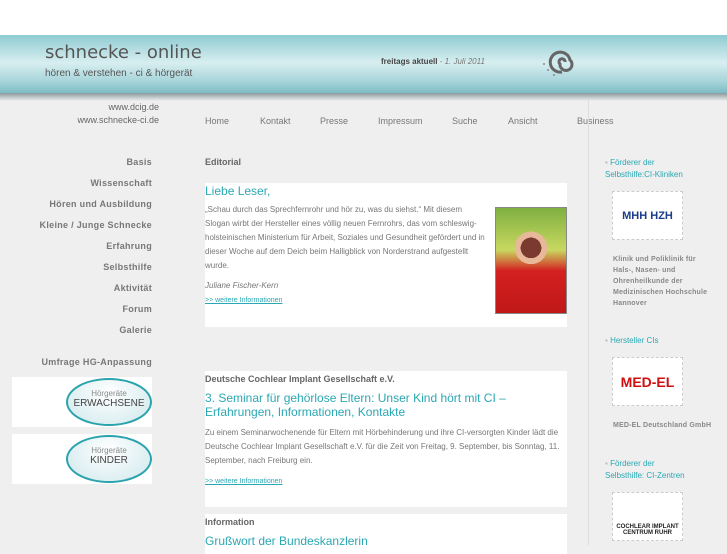  I want to click on nav-presse: Presse, so click(334, 121).